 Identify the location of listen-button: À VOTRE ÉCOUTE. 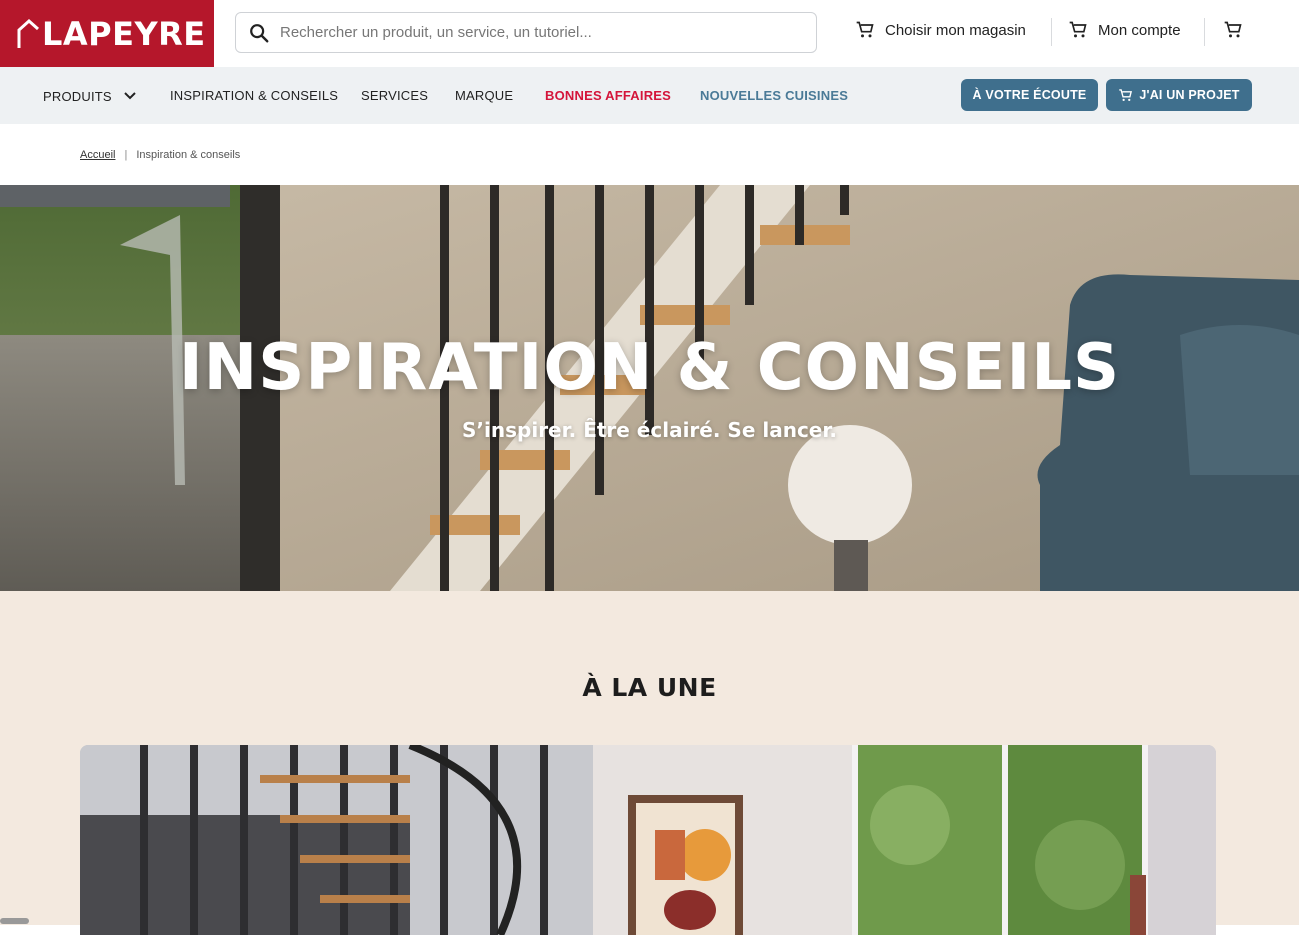
(1029, 95).